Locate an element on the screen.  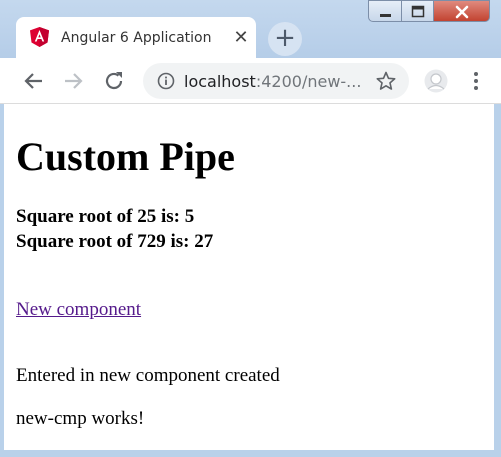
forward-arrow-icon is located at coordinates (73, 81).